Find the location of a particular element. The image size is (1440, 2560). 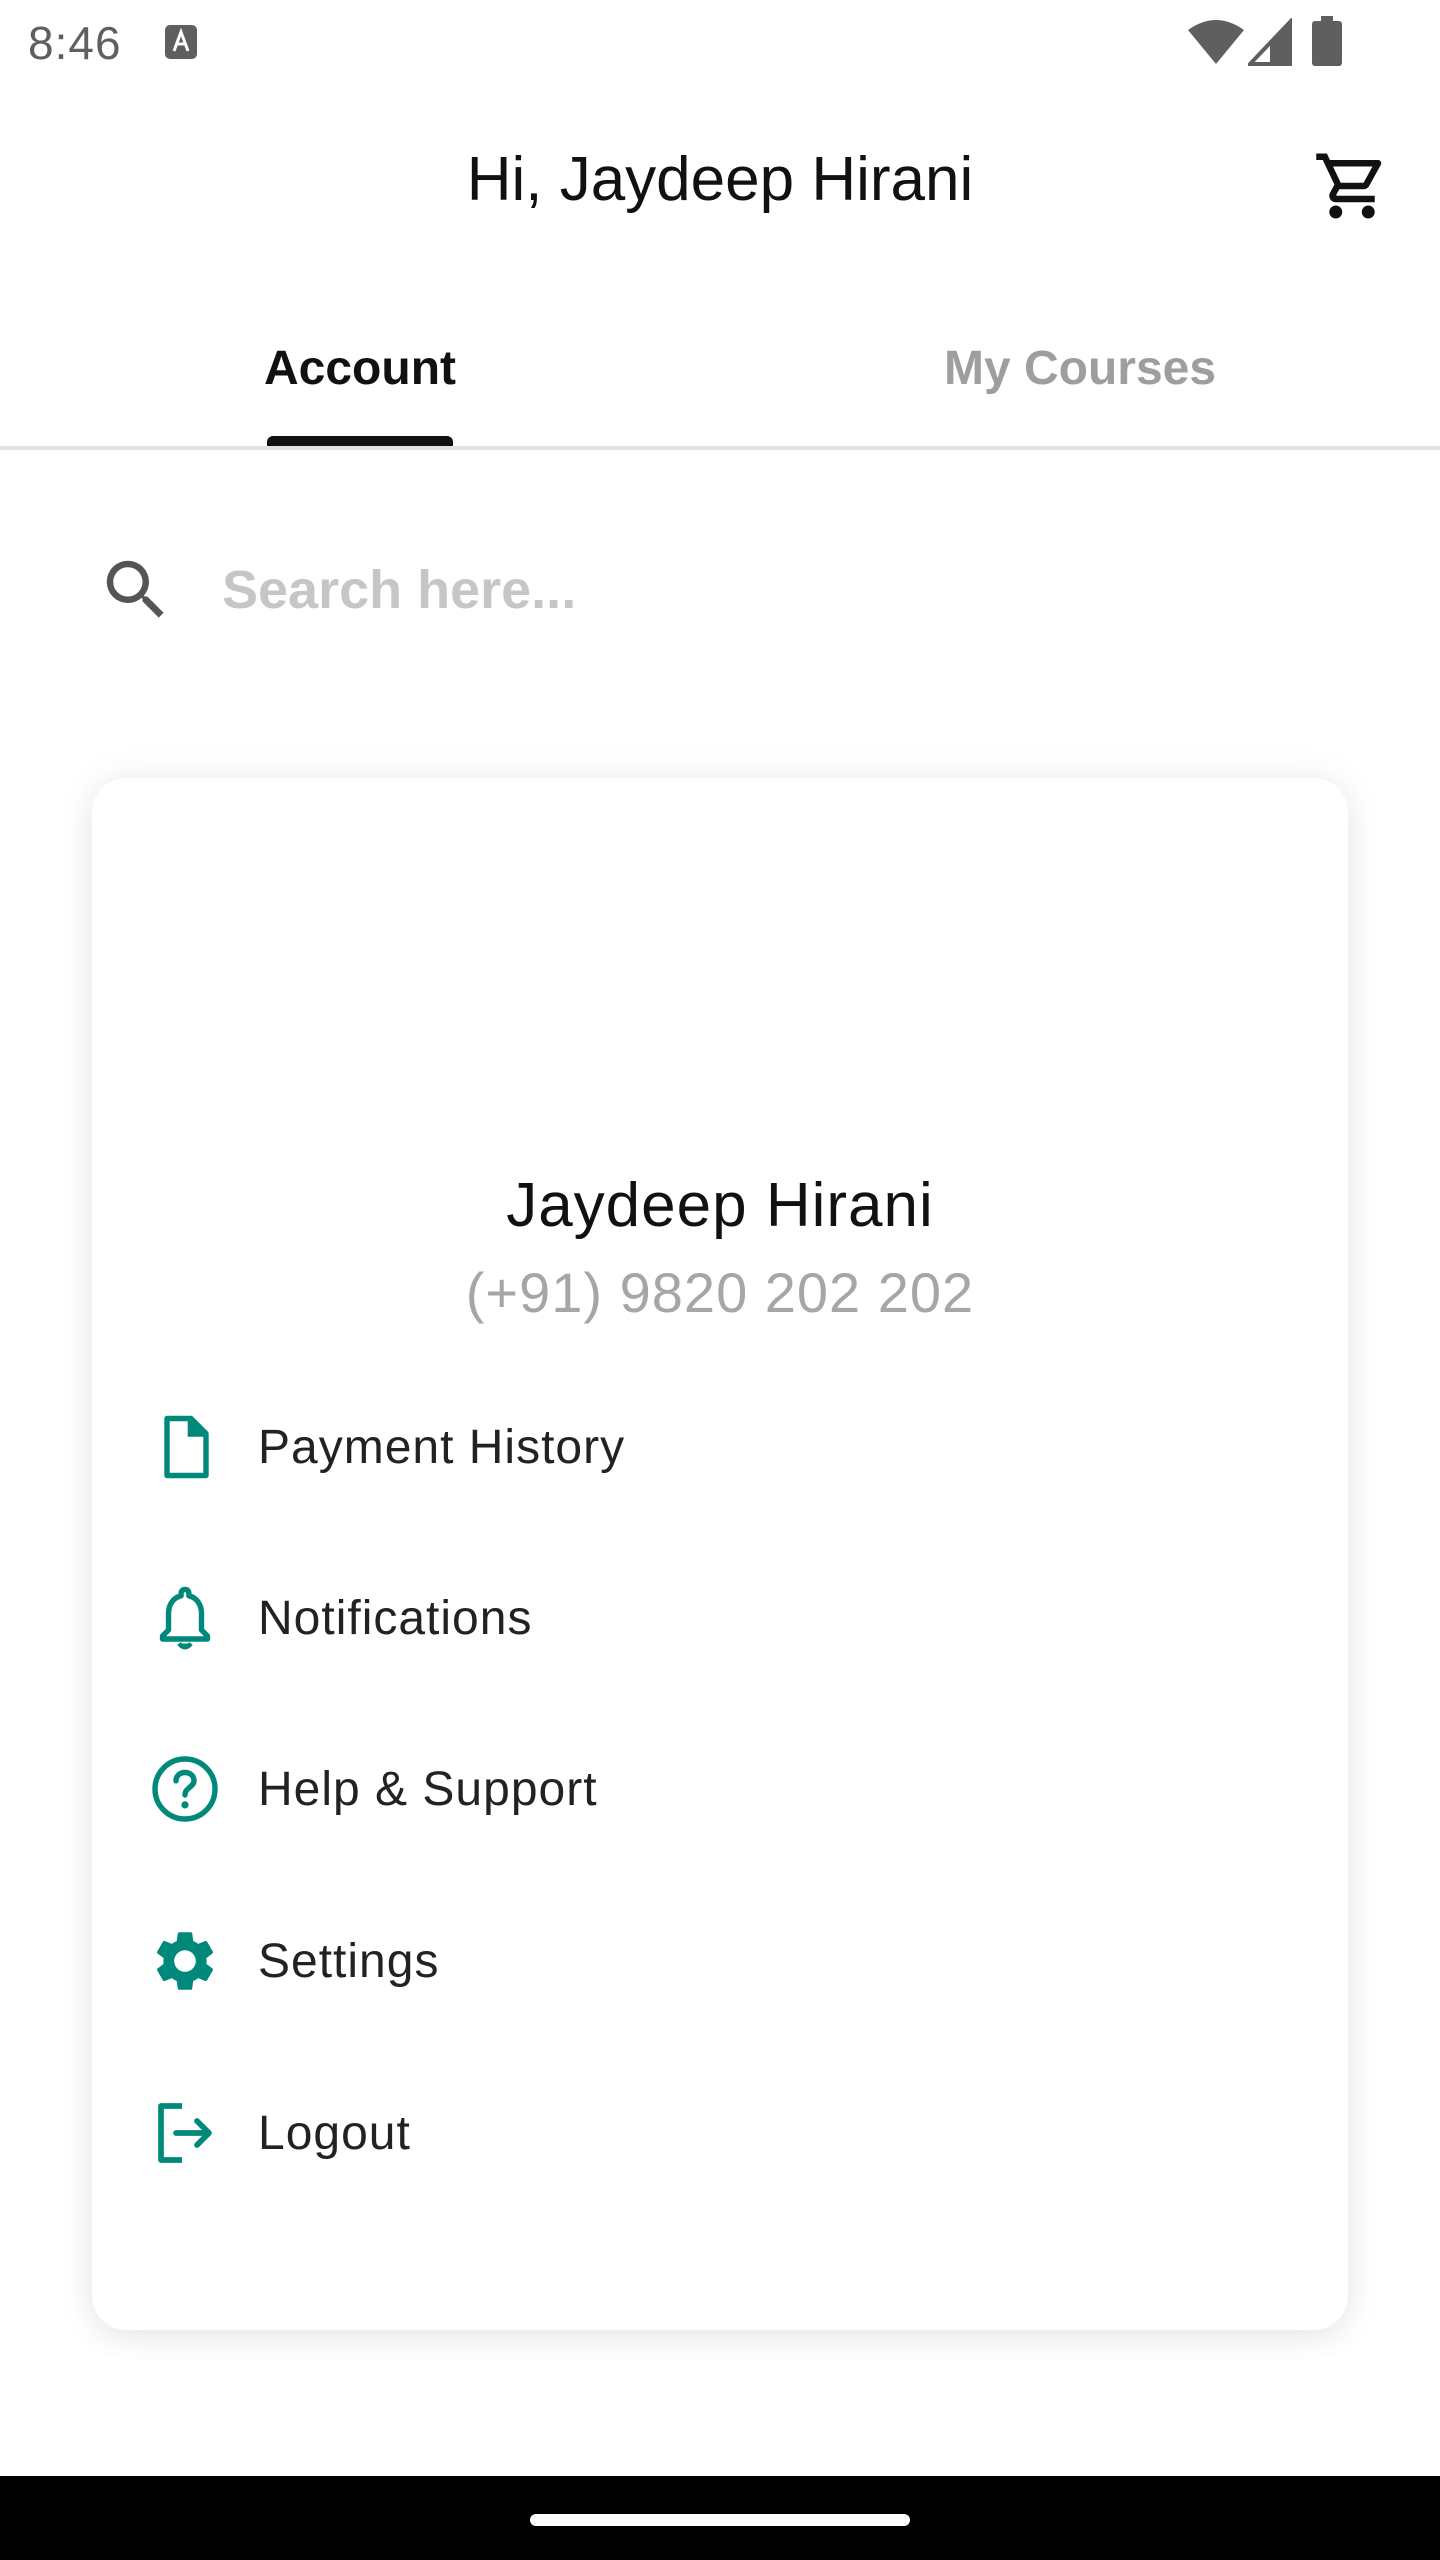

menu-item-settings: Settings is located at coordinates (720, 1961).